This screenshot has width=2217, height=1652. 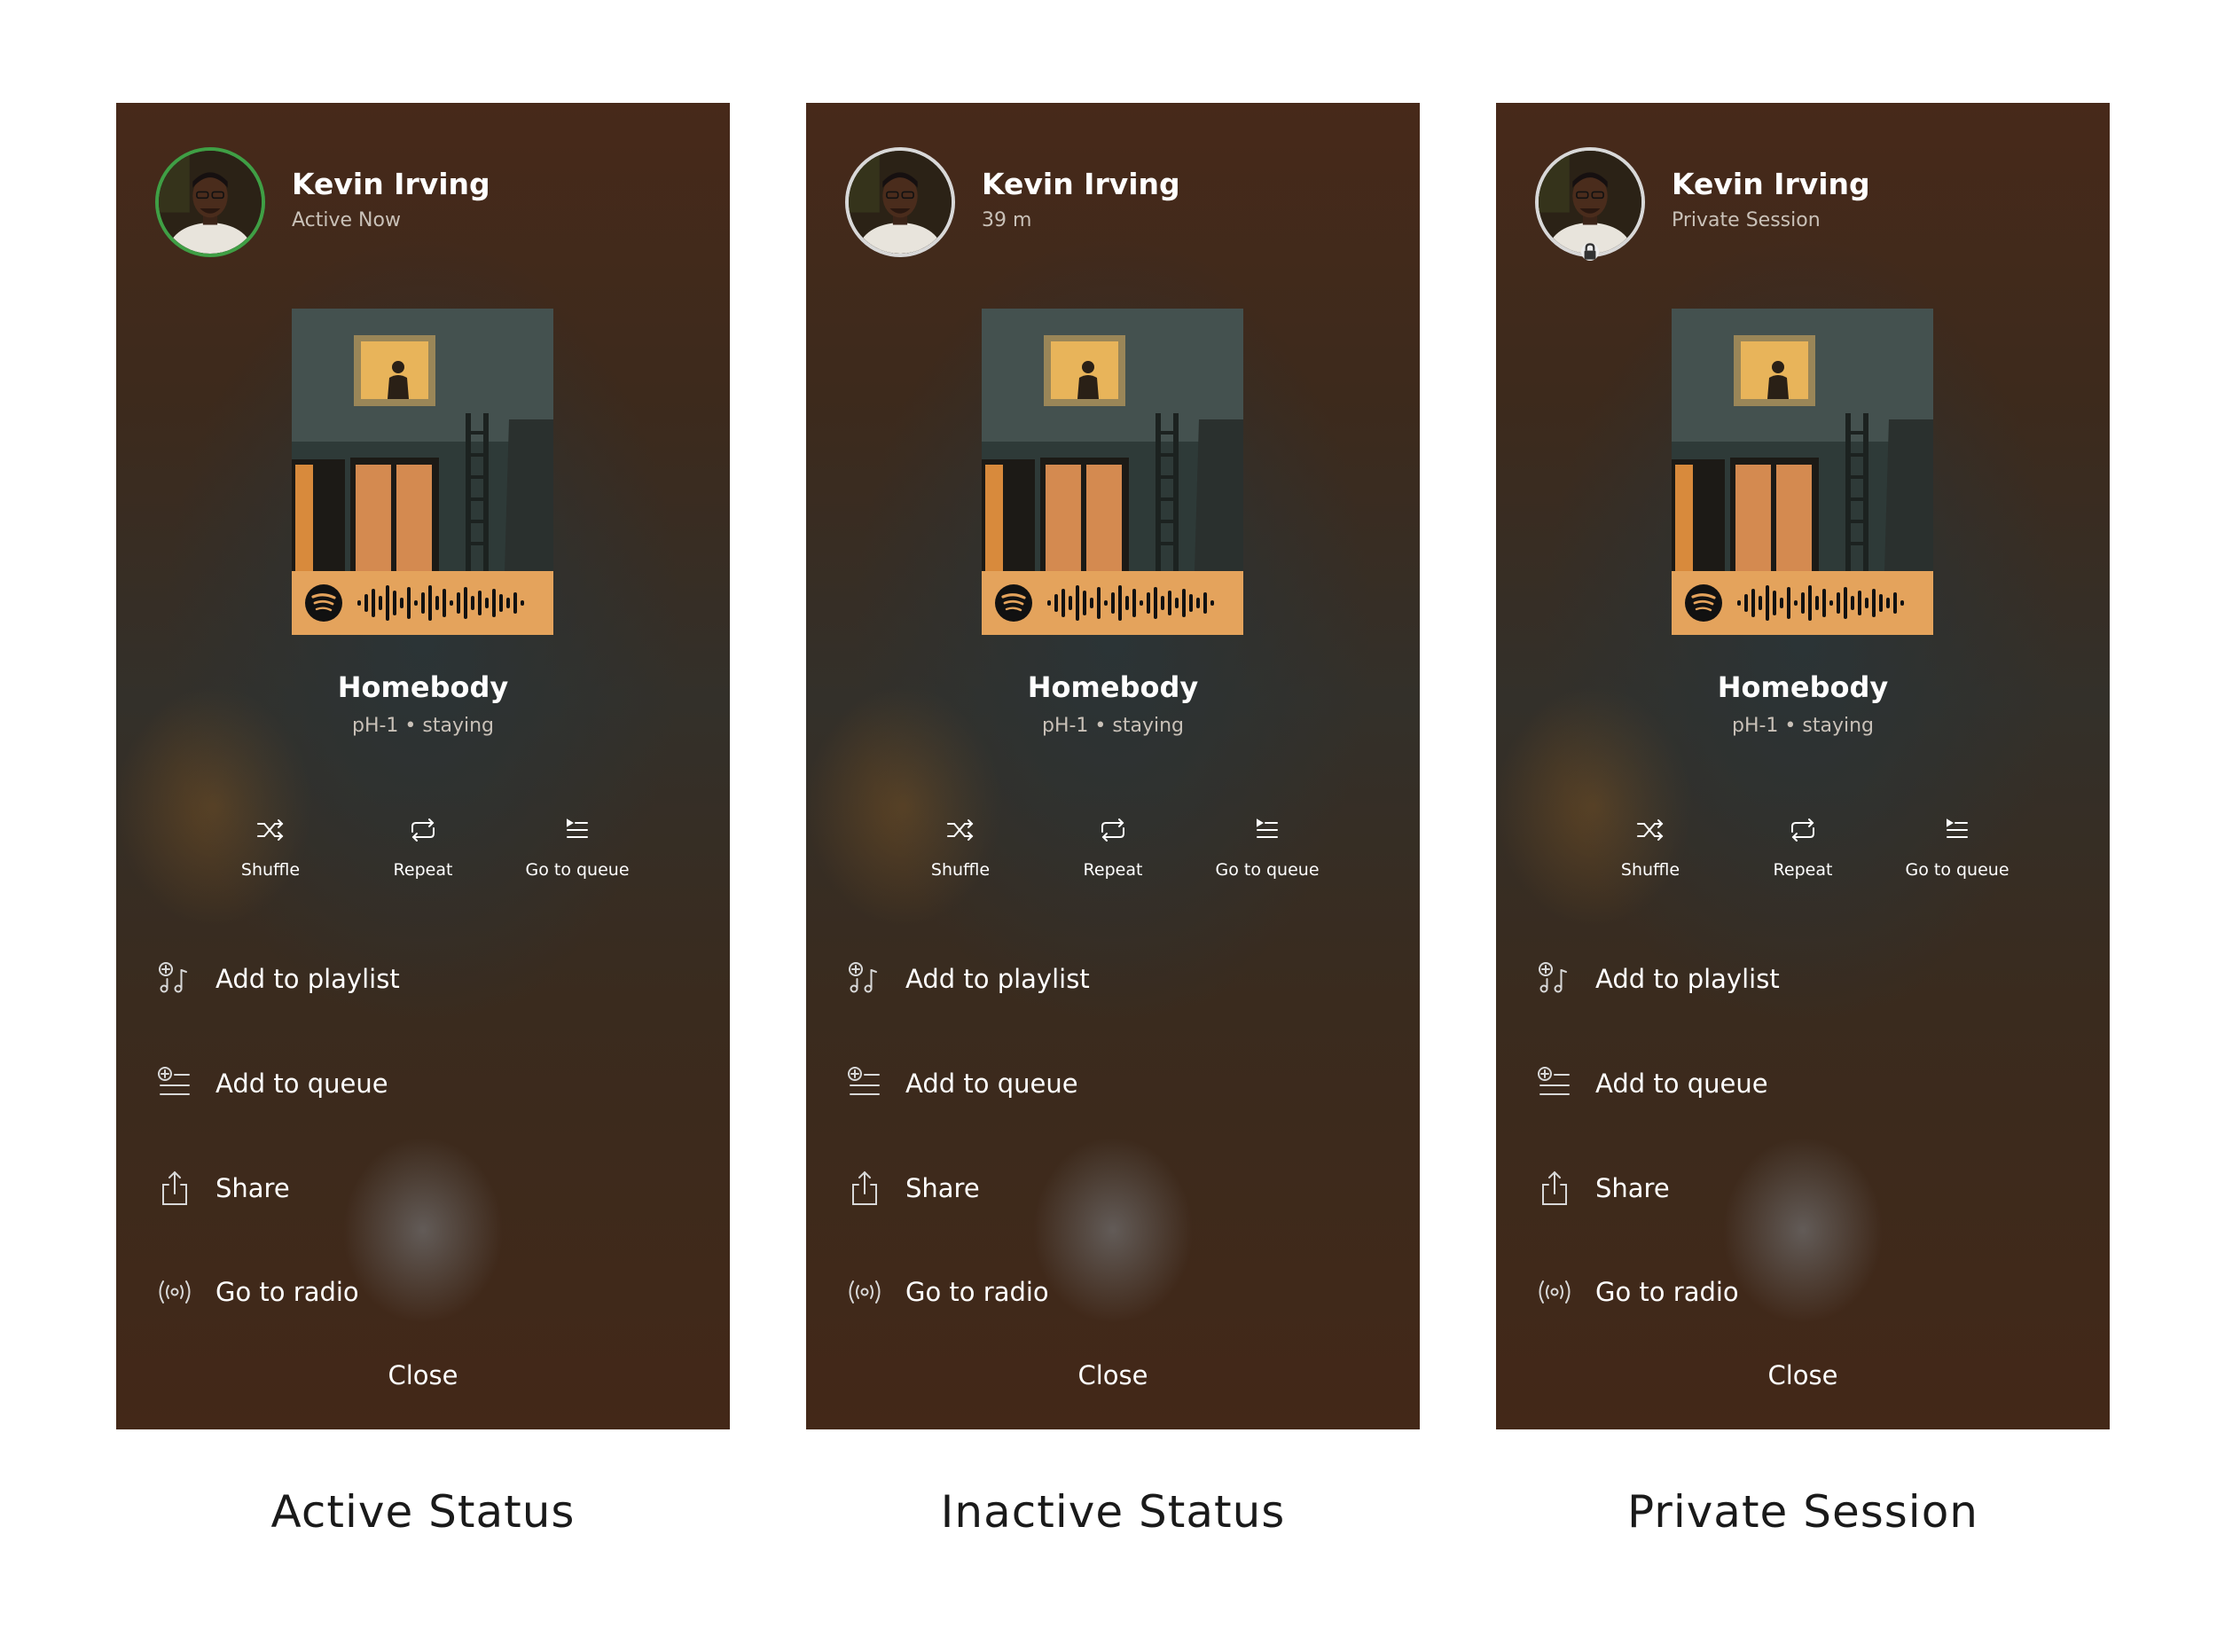 What do you see at coordinates (1590, 252) in the screenshot?
I see `lock-icon` at bounding box center [1590, 252].